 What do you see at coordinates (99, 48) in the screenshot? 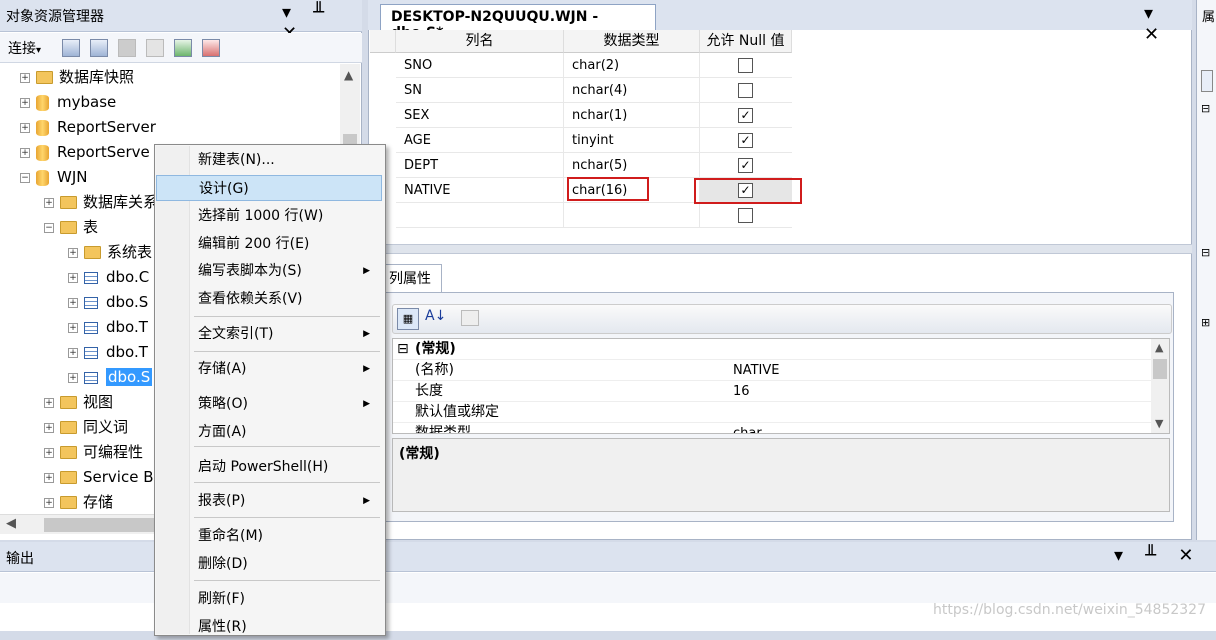
I see `disconnect-icon` at bounding box center [99, 48].